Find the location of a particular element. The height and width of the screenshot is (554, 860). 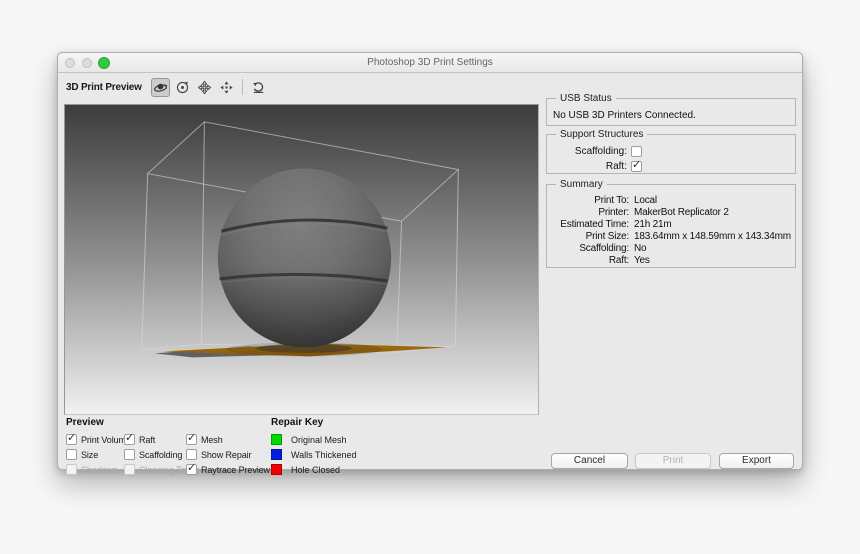

usb-status-legend: USB Status is located at coordinates (586, 98).